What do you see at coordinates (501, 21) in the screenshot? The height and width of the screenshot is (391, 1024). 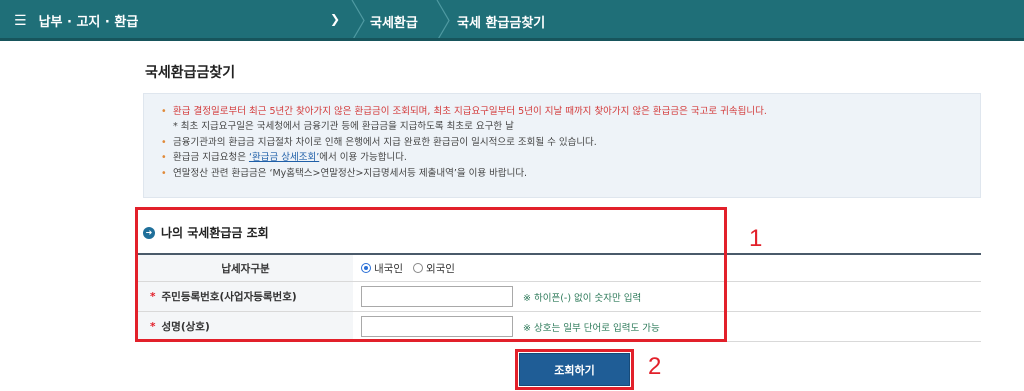 I see `breadcrumb-find-refund: 국세 환급금찾기` at bounding box center [501, 21].